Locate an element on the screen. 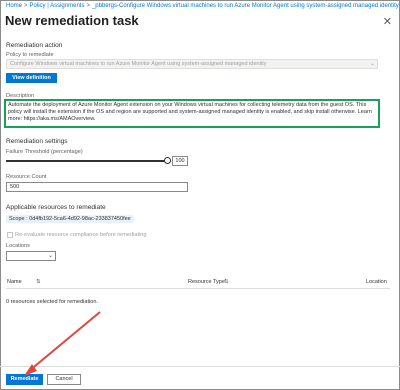 The width and height of the screenshot is (400, 390). annotation-arrow-shaft is located at coordinates (64, 341).